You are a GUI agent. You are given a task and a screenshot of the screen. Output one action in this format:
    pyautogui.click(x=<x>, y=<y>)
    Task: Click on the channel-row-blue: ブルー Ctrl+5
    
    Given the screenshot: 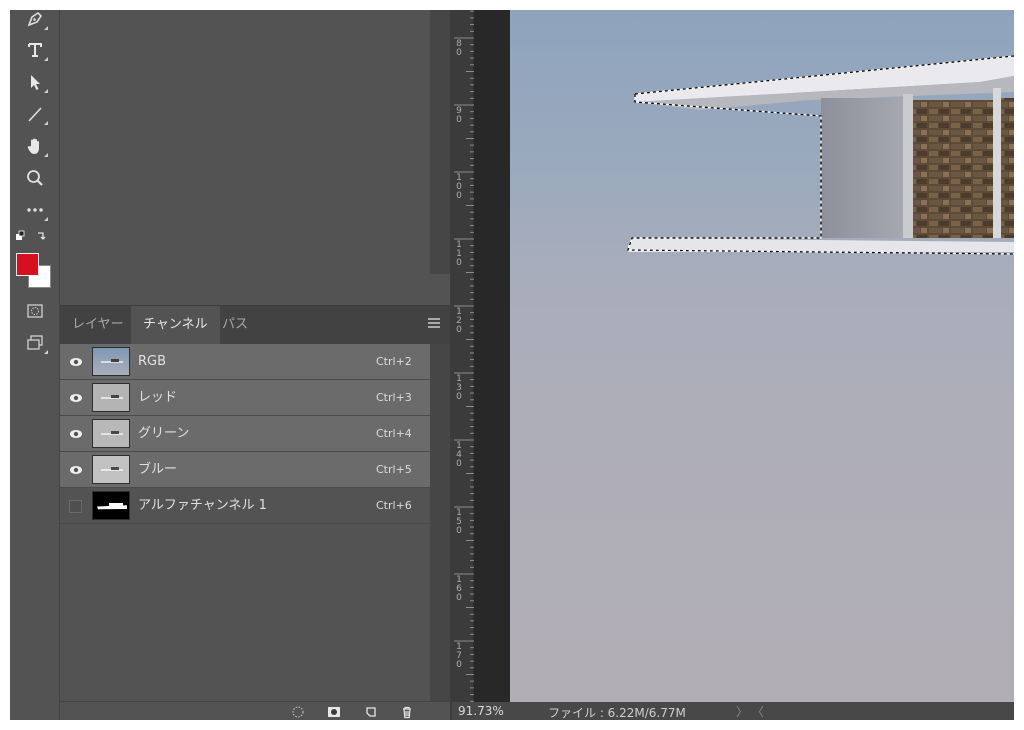 What is the action you would take?
    pyautogui.click(x=245, y=470)
    